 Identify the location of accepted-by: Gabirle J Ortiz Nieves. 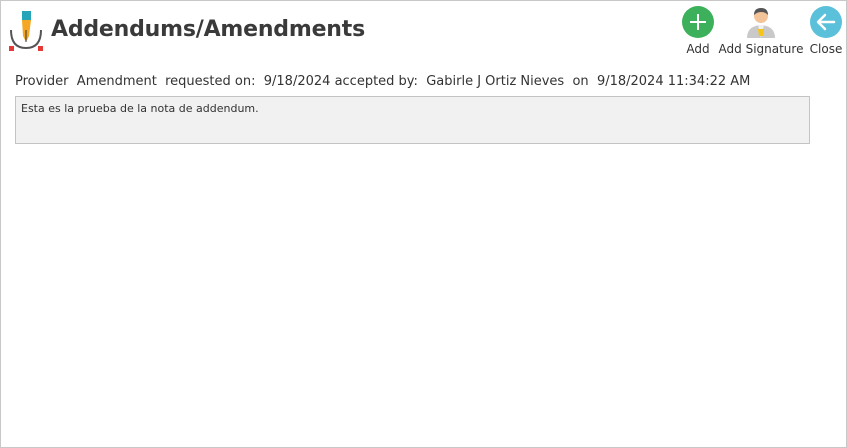
(495, 81).